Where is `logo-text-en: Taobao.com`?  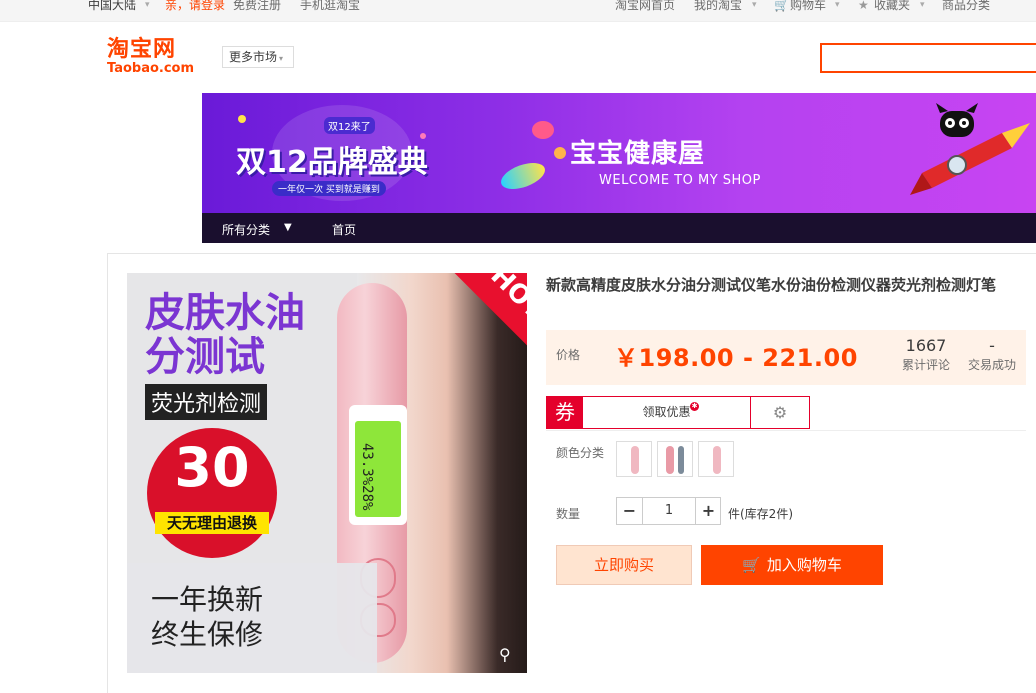 logo-text-en: Taobao.com is located at coordinates (151, 68).